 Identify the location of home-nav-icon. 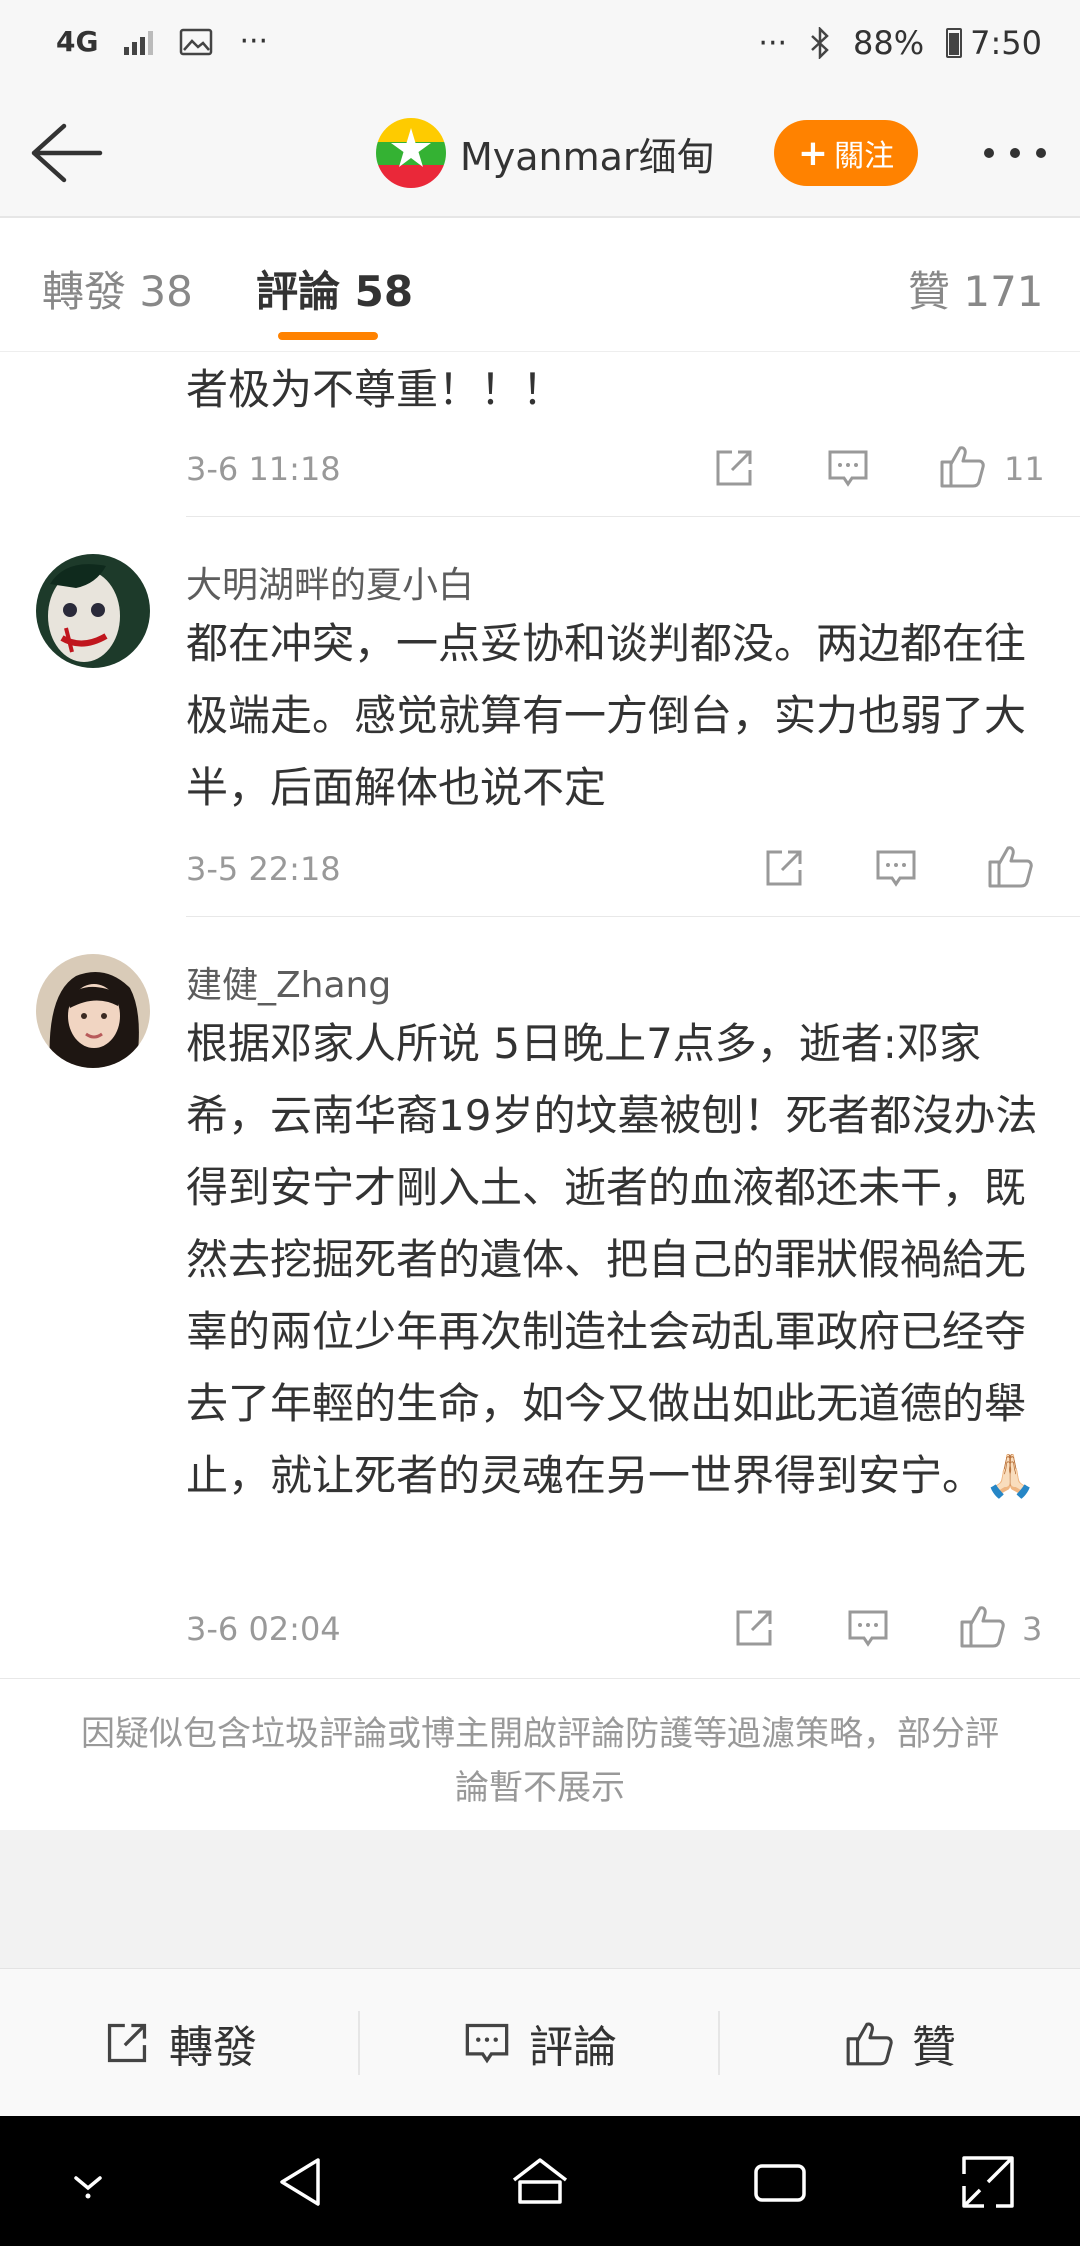
(540, 2182).